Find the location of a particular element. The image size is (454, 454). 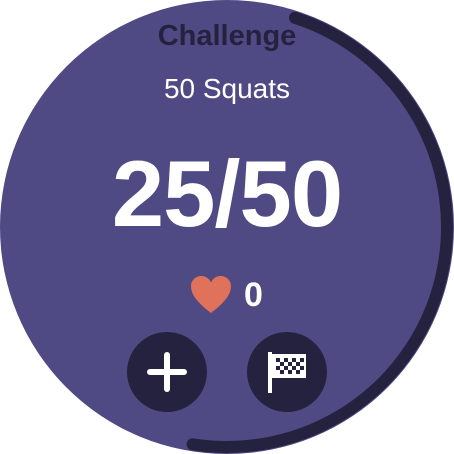

plus-icon is located at coordinates (167, 372).